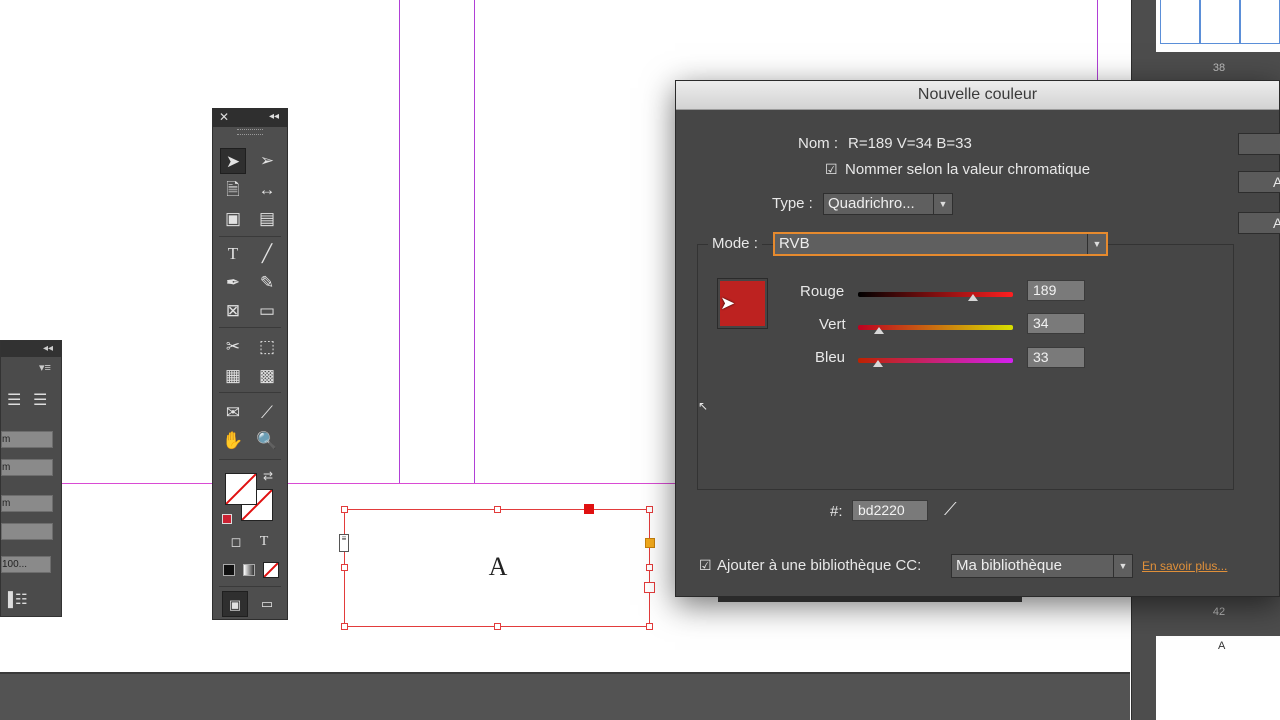 The width and height of the screenshot is (1280, 720). I want to click on hex-value-field: bd2220, so click(890, 510).